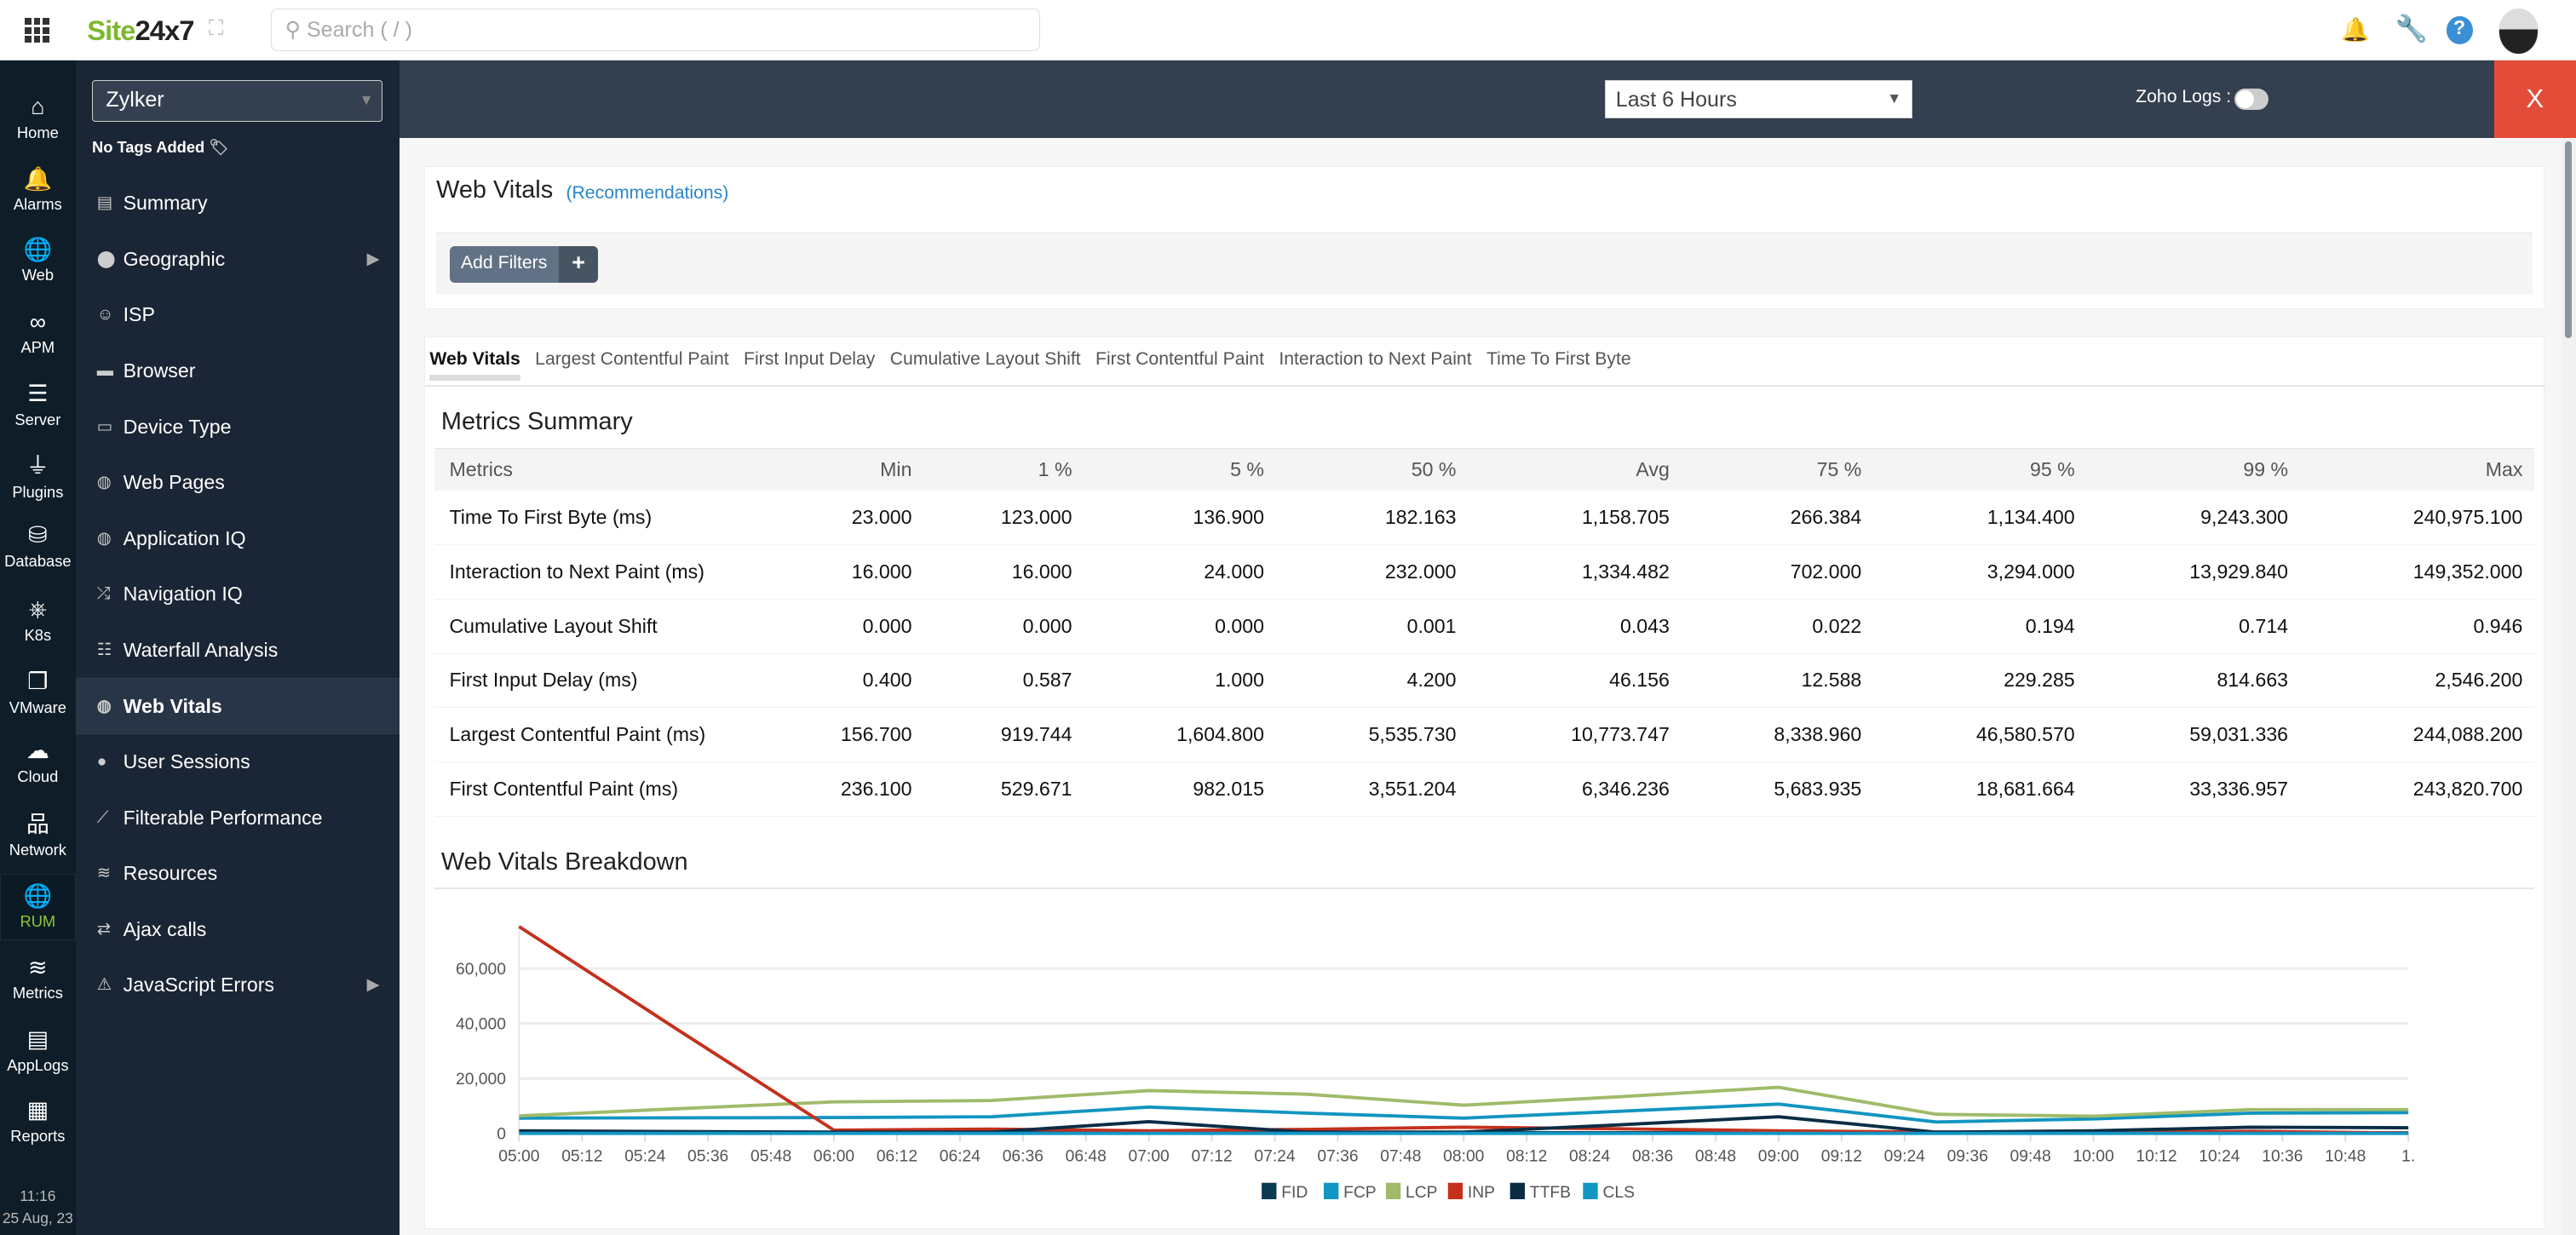  I want to click on column-header: 50 %, so click(1372, 469).